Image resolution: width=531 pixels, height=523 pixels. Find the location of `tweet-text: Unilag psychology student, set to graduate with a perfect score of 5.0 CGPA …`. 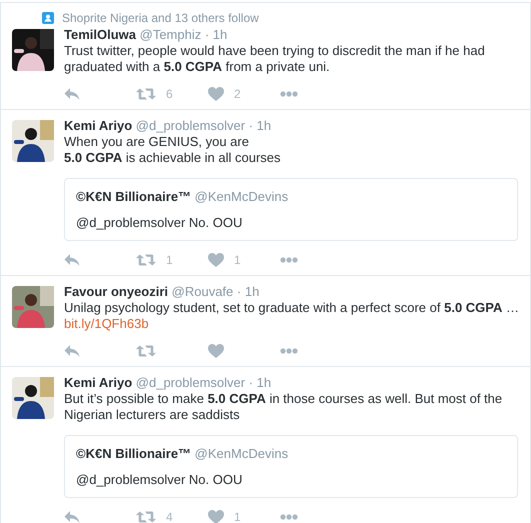

tweet-text: Unilag psychology student, set to graduate with a perfect score of 5.0 CGPA … is located at coordinates (292, 308).